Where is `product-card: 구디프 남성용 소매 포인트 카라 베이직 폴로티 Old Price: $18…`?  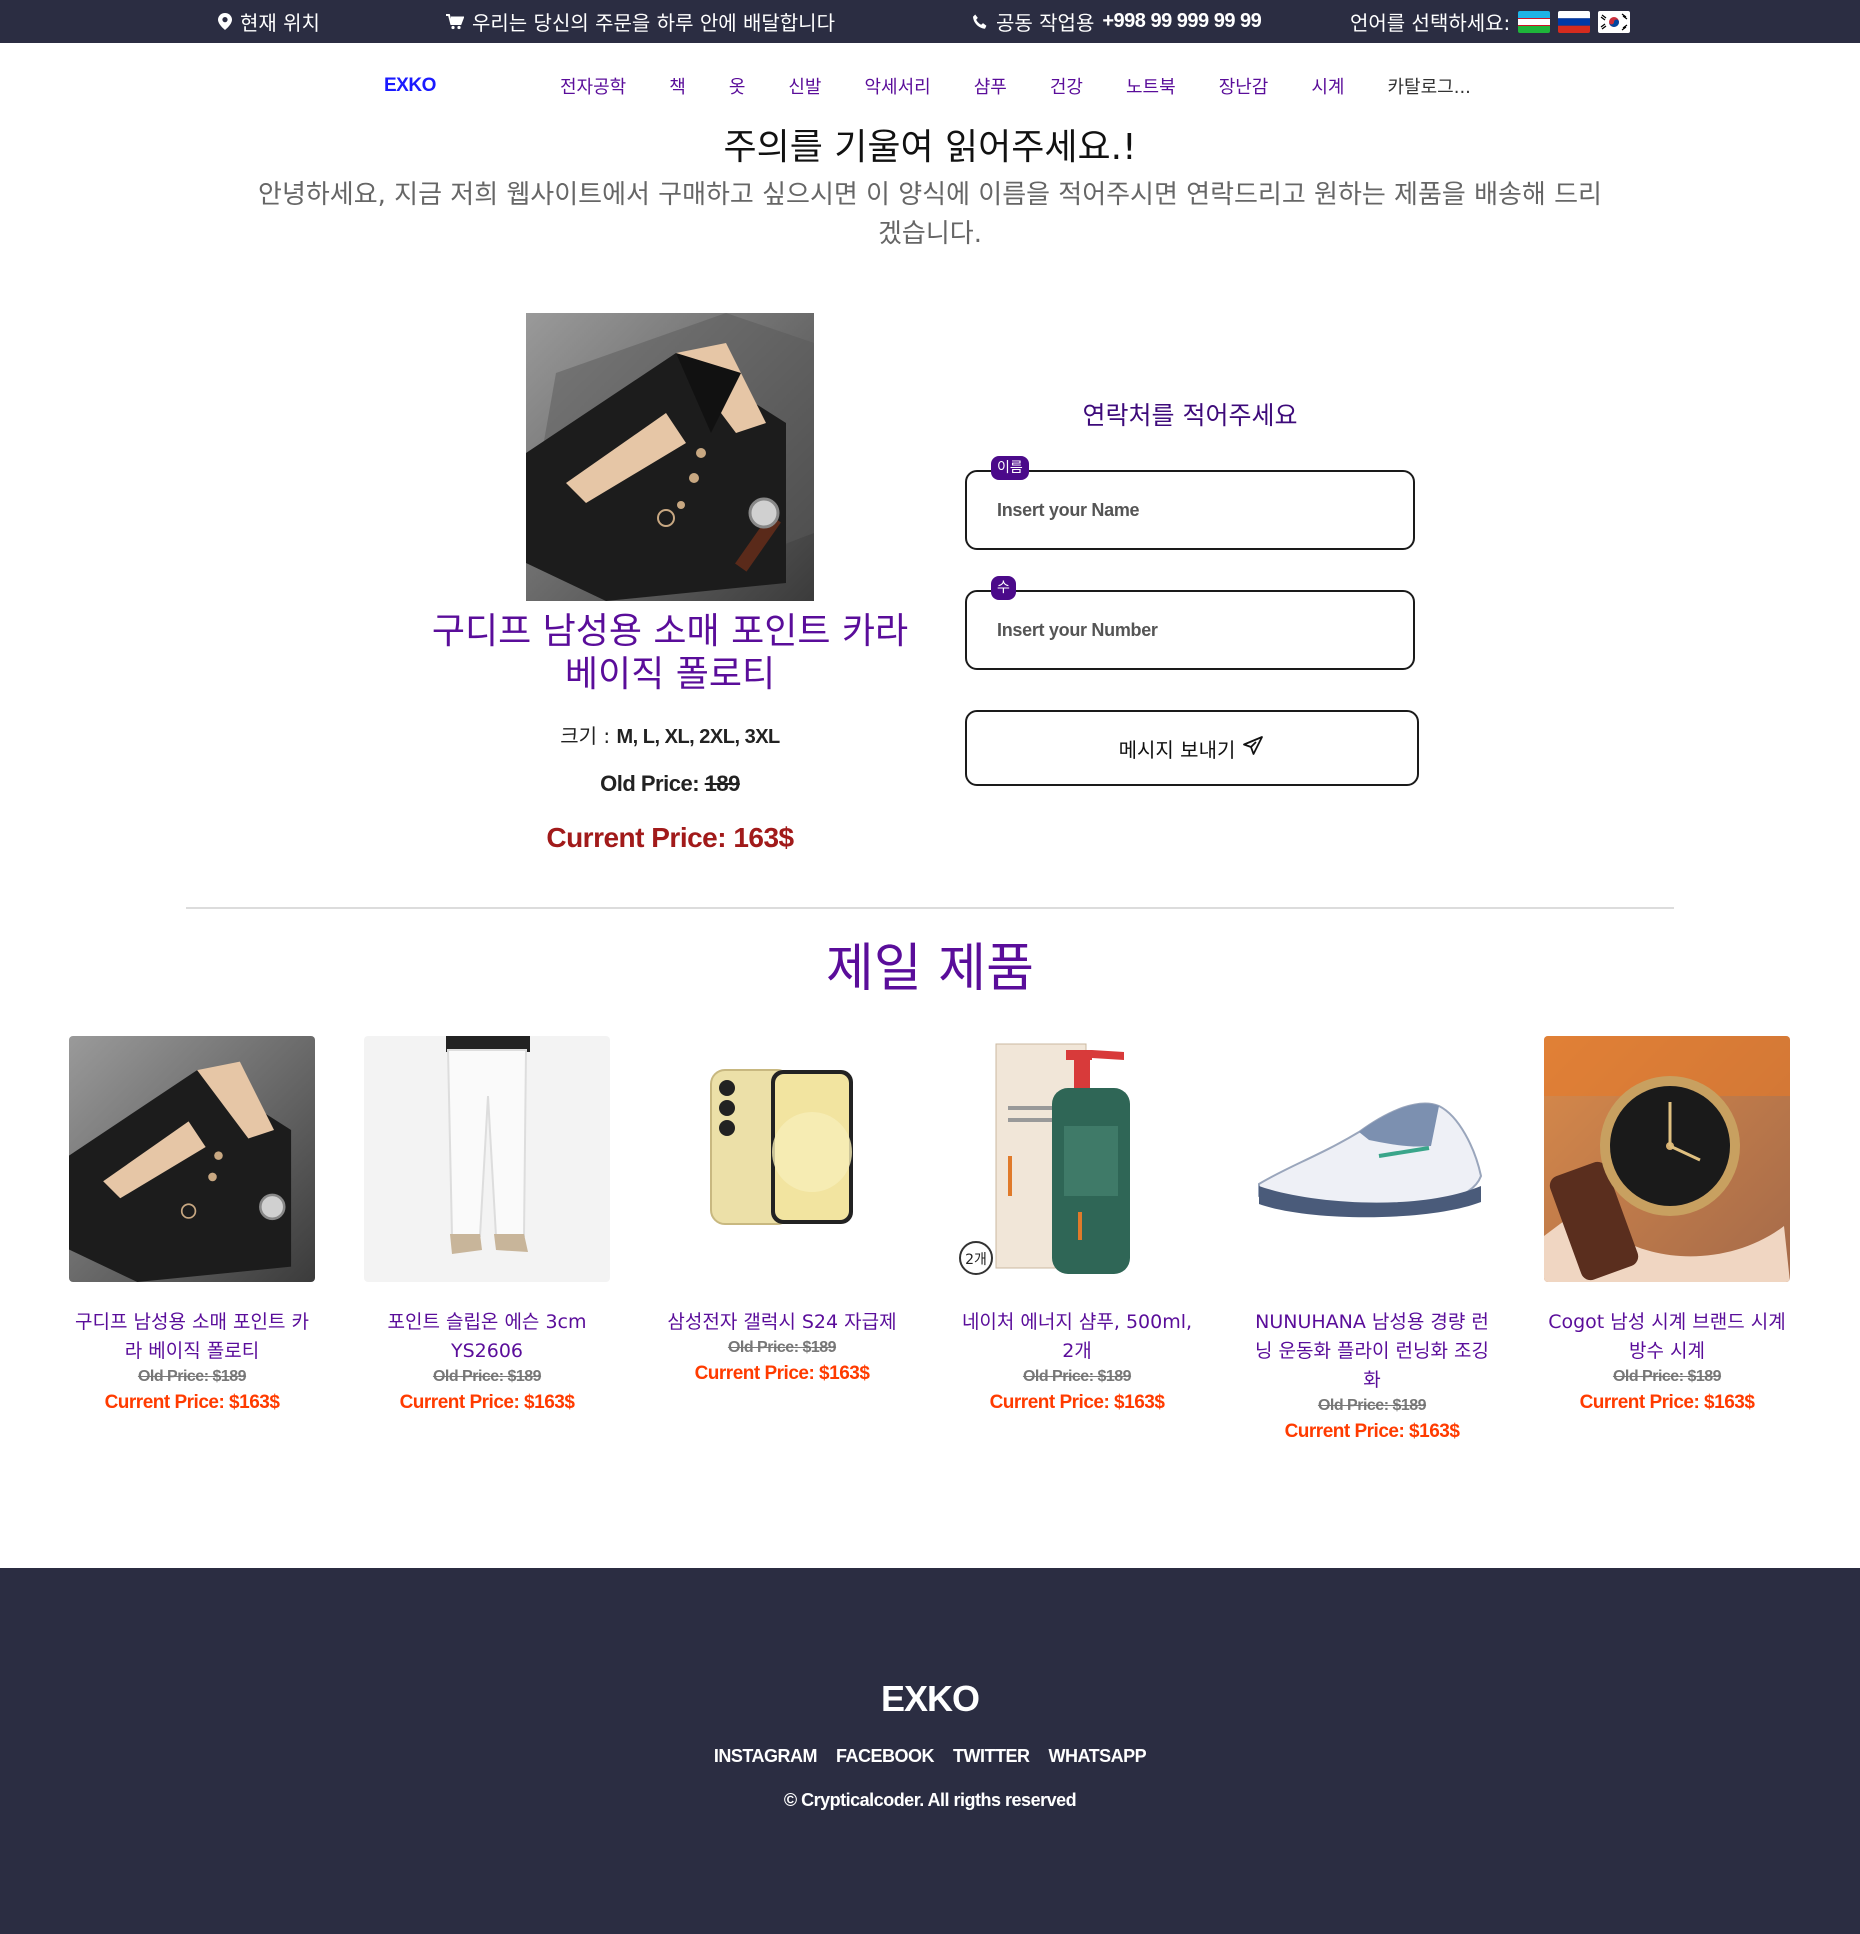
product-card: 구디프 남성용 소매 포인트 카라 베이직 폴로티 Old Price: $18… is located at coordinates (192, 1225).